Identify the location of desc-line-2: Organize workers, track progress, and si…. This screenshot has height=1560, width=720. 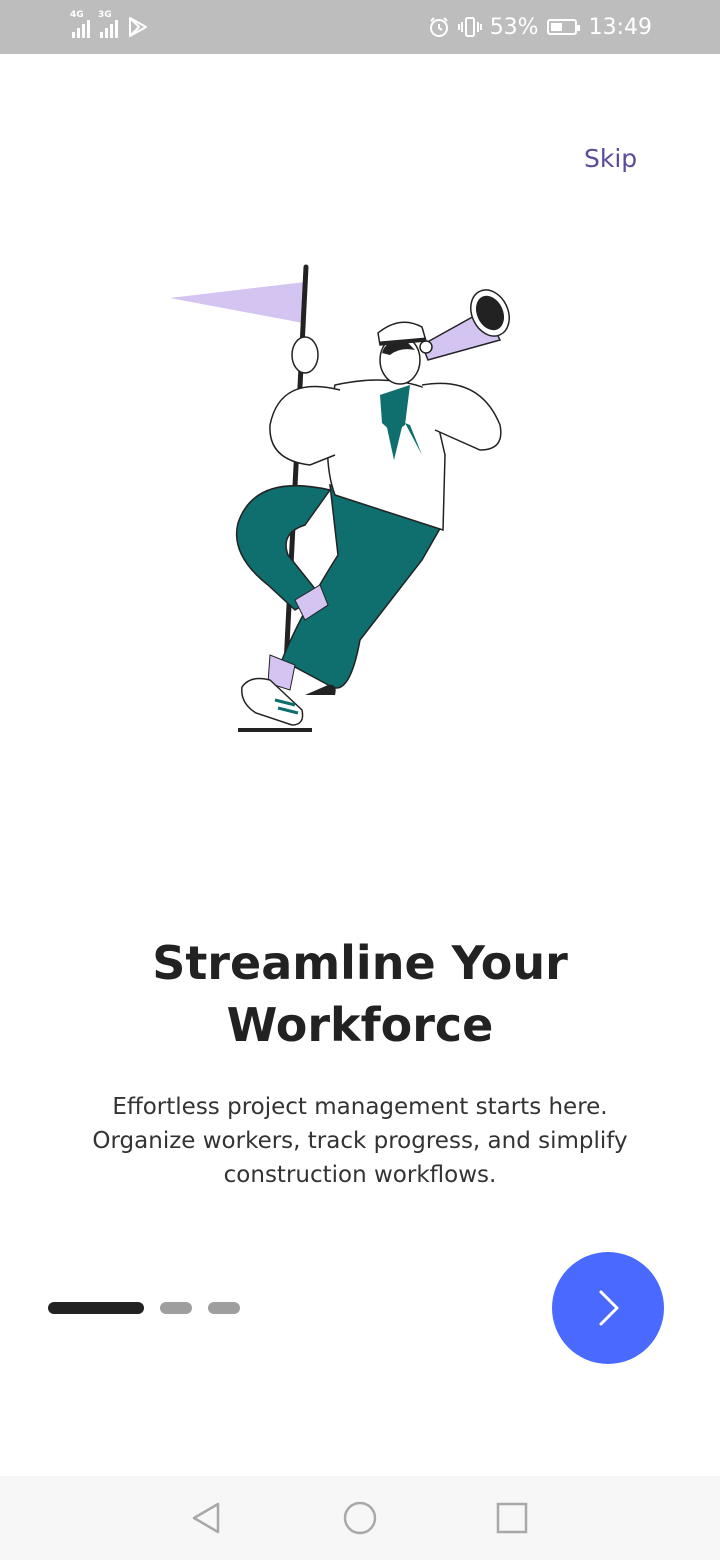
(360, 1141).